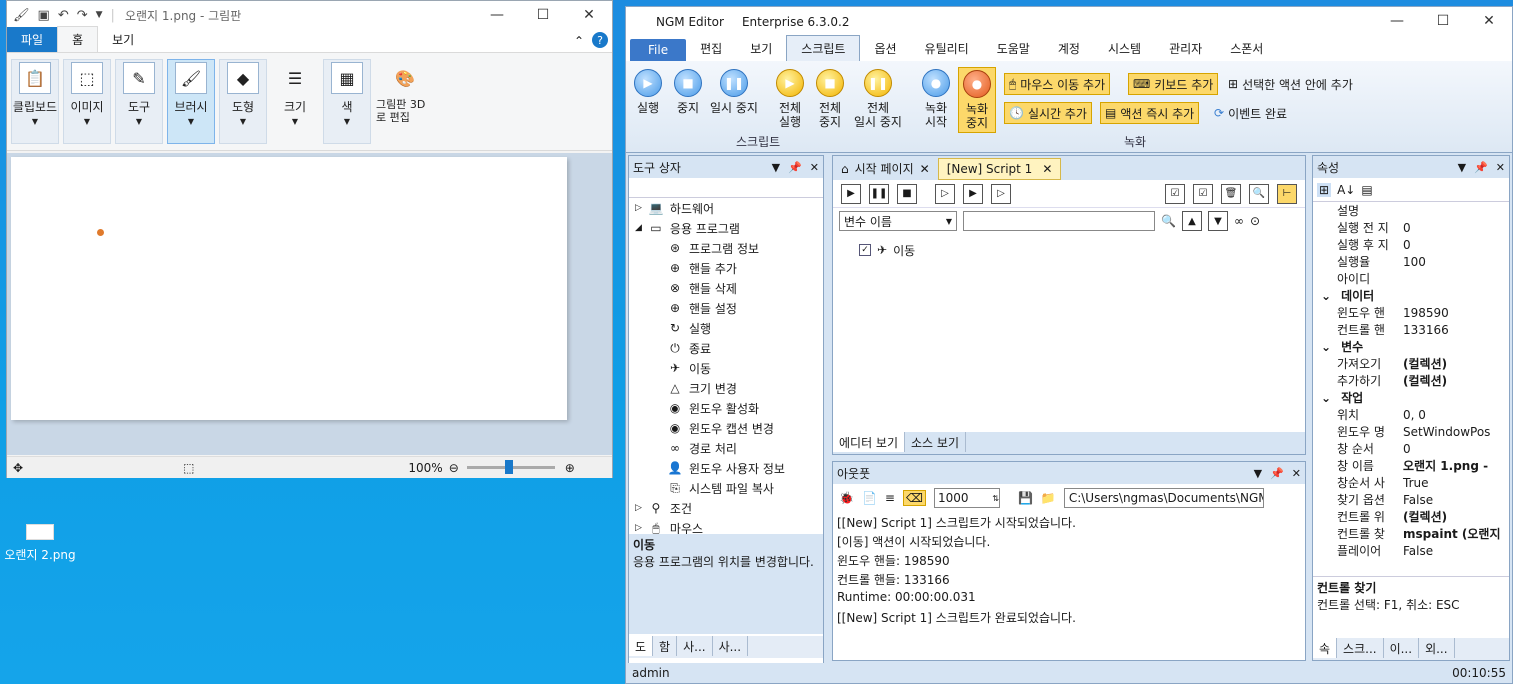  Describe the element at coordinates (688, 92) in the screenshot. I see `stop-button: ■ 중지` at that location.